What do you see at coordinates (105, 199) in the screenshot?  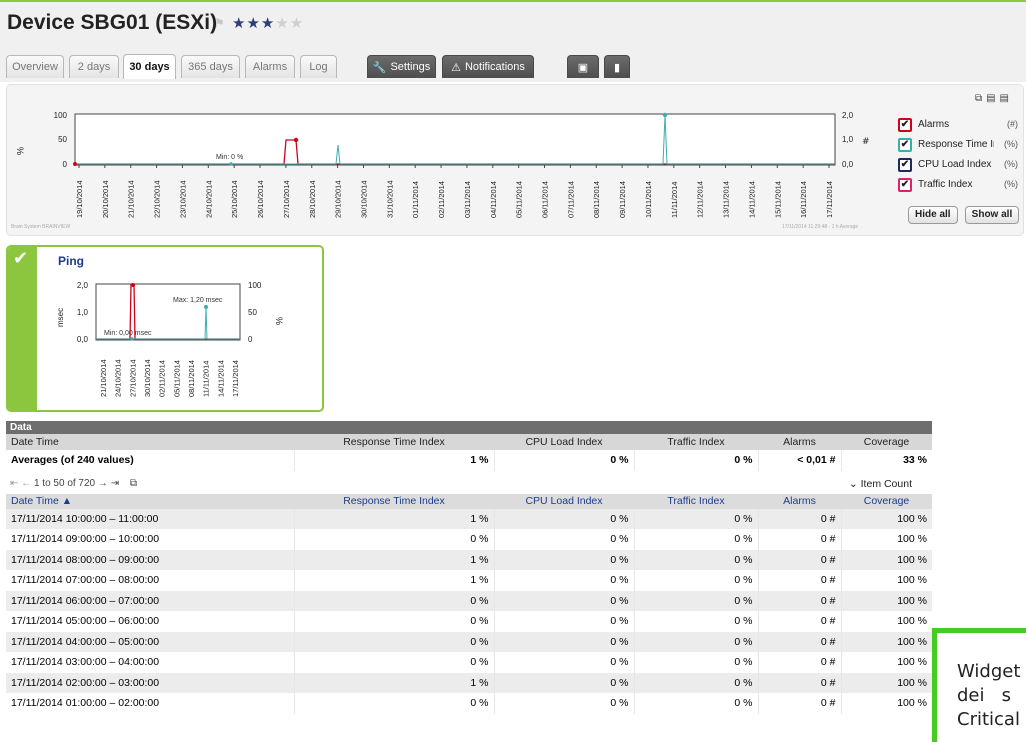 I see `x-tick-label: 20/10/2014` at bounding box center [105, 199].